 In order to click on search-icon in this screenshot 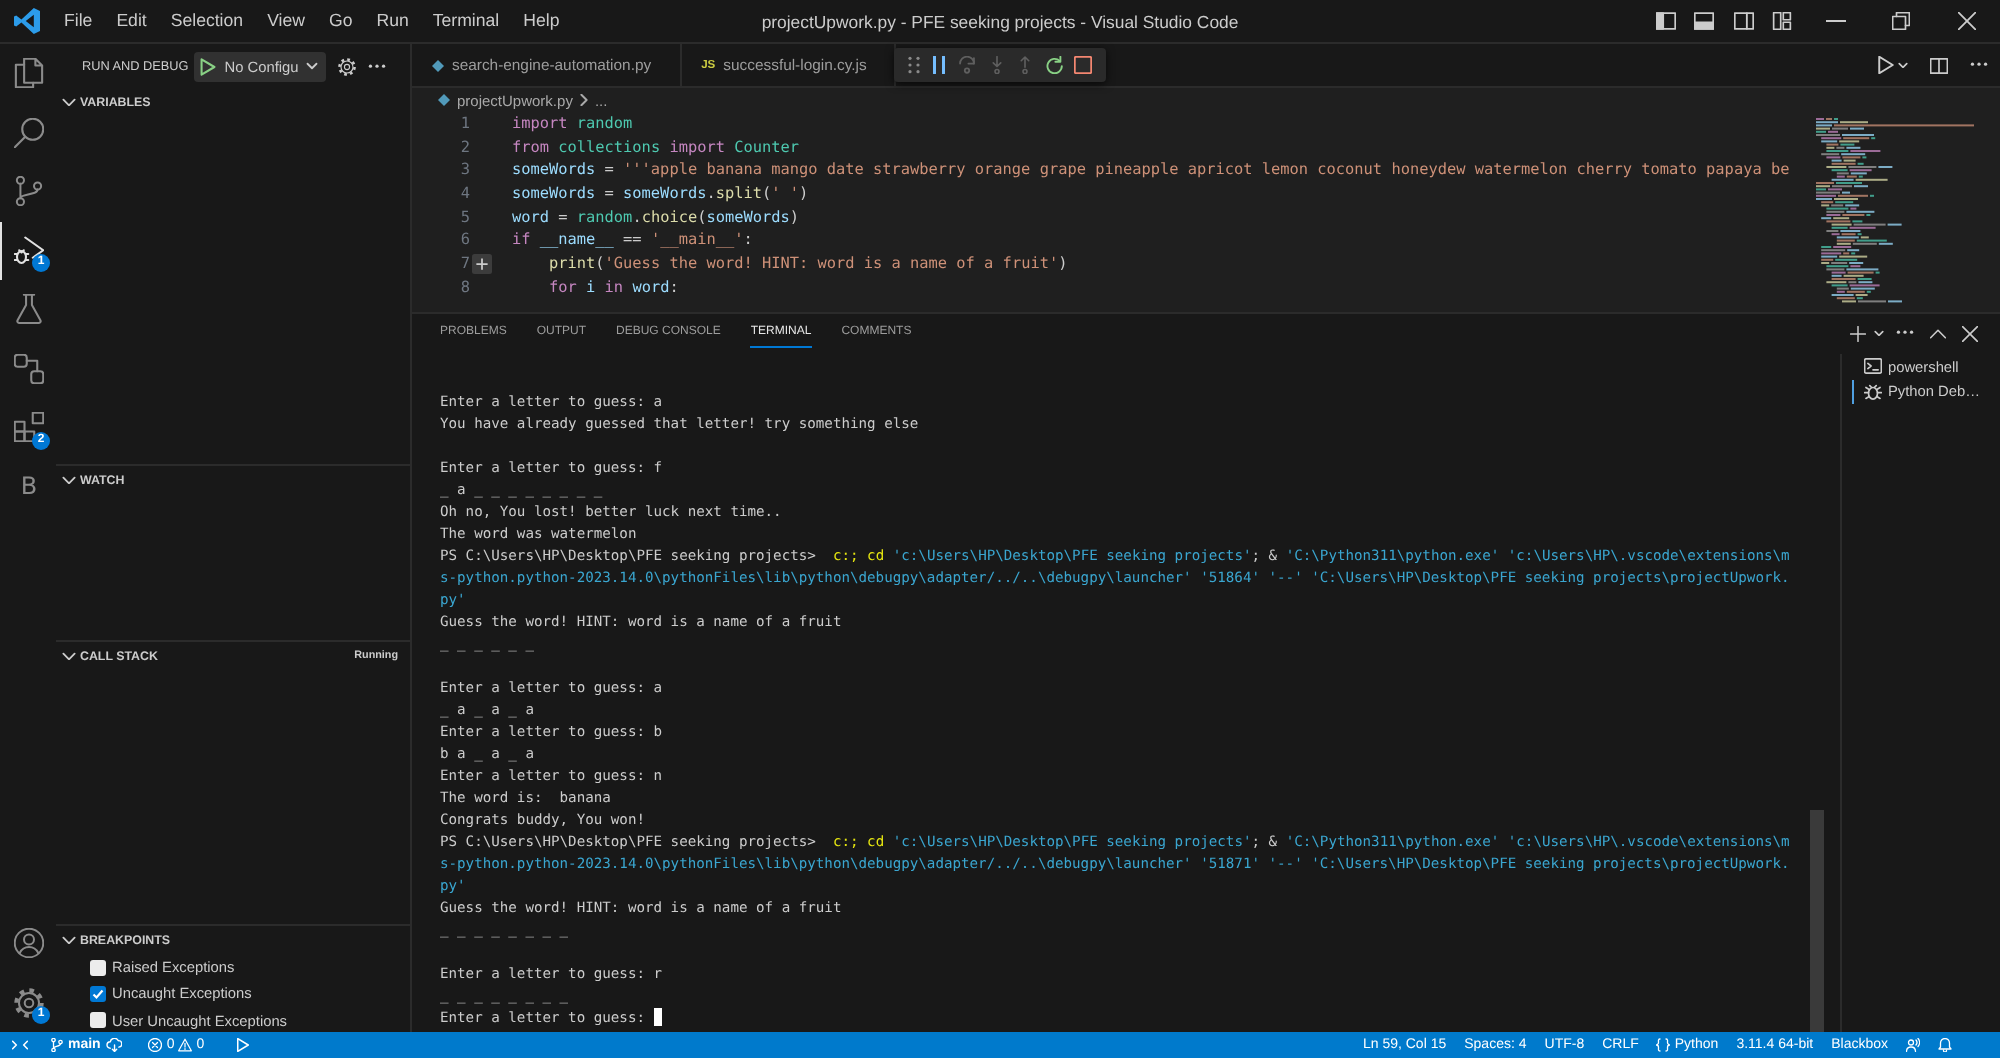, I will do `click(29, 132)`.